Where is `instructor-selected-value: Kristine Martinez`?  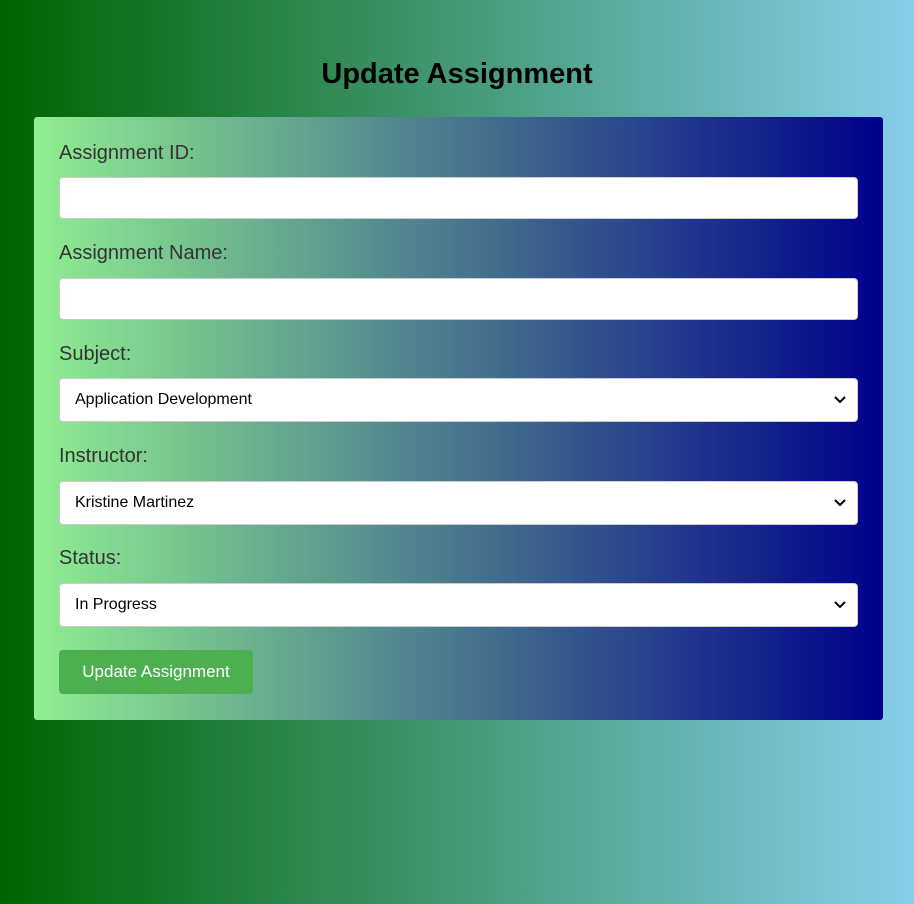
instructor-selected-value: Kristine Martinez is located at coordinates (135, 502).